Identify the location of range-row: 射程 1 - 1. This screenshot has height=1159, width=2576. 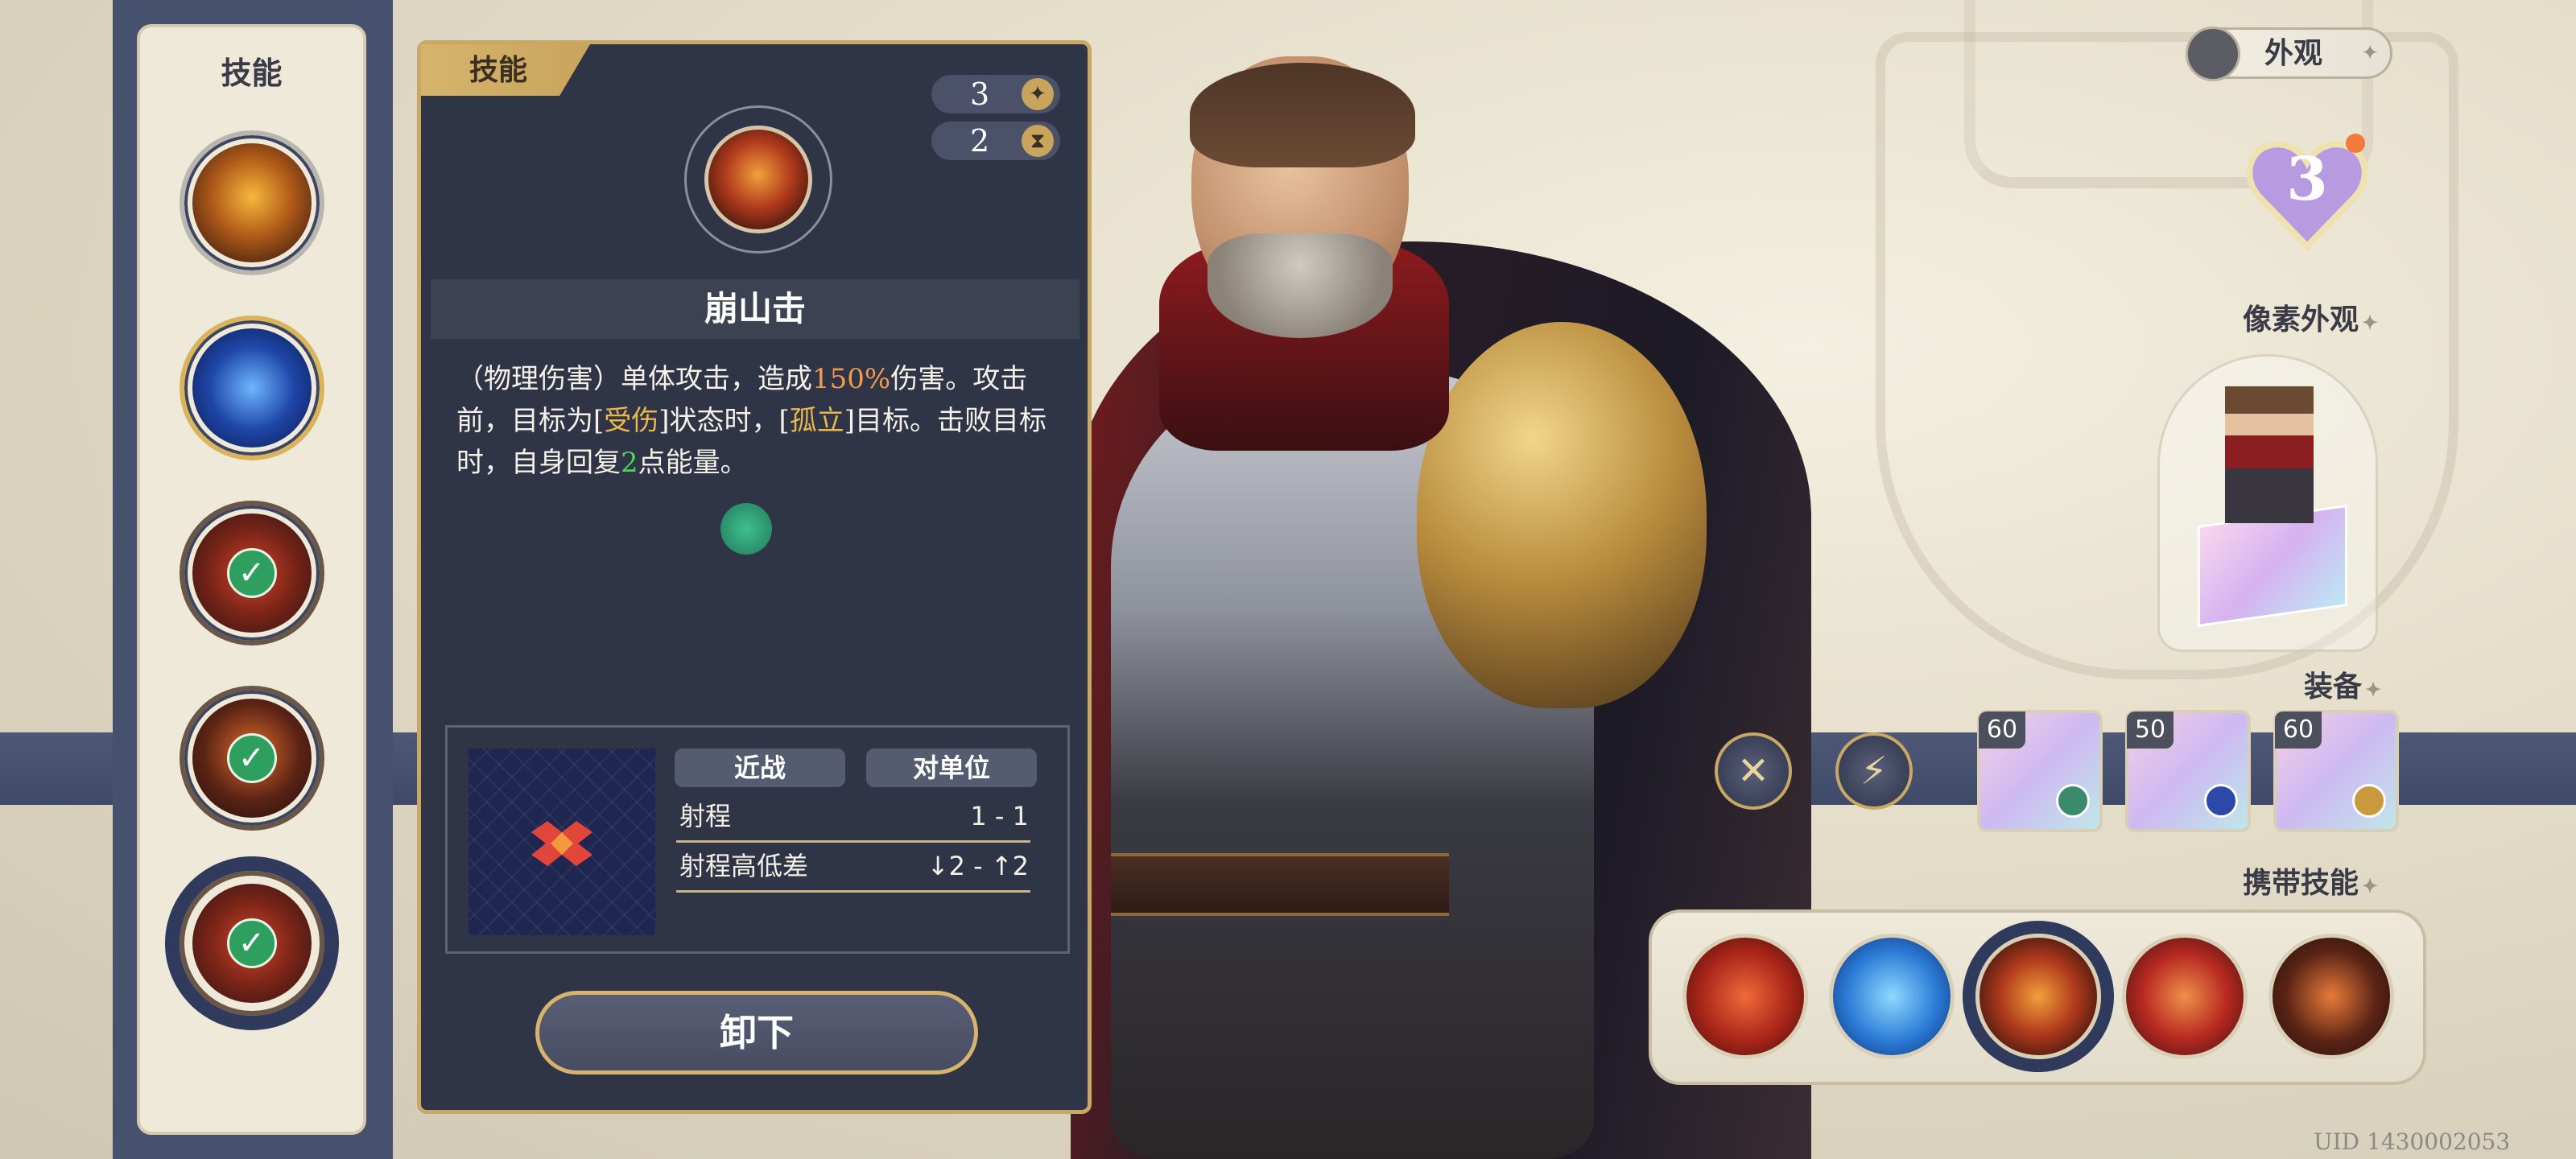
(853, 817).